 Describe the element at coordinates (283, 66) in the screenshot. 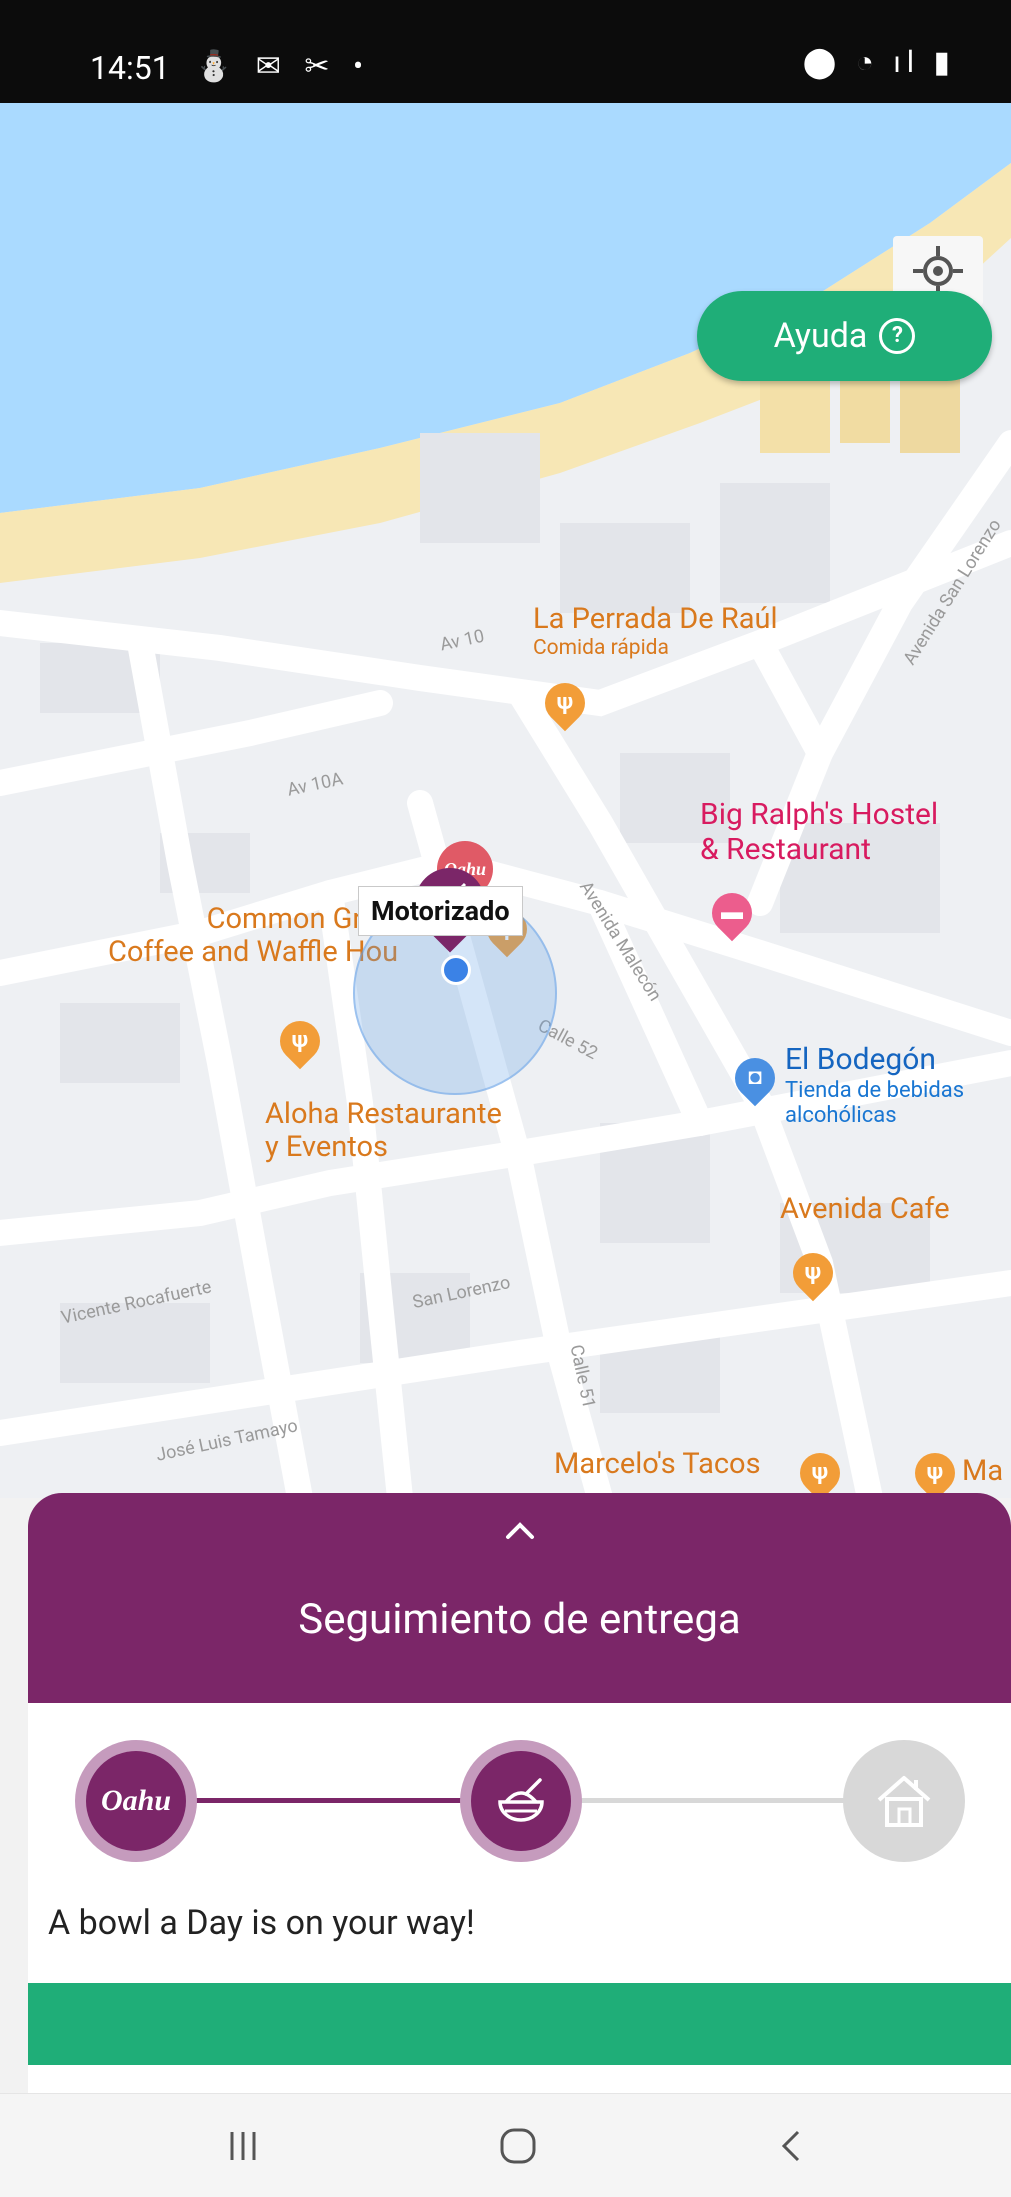

I see `notification-icons: ⛄ ✉ ✂ •` at that location.